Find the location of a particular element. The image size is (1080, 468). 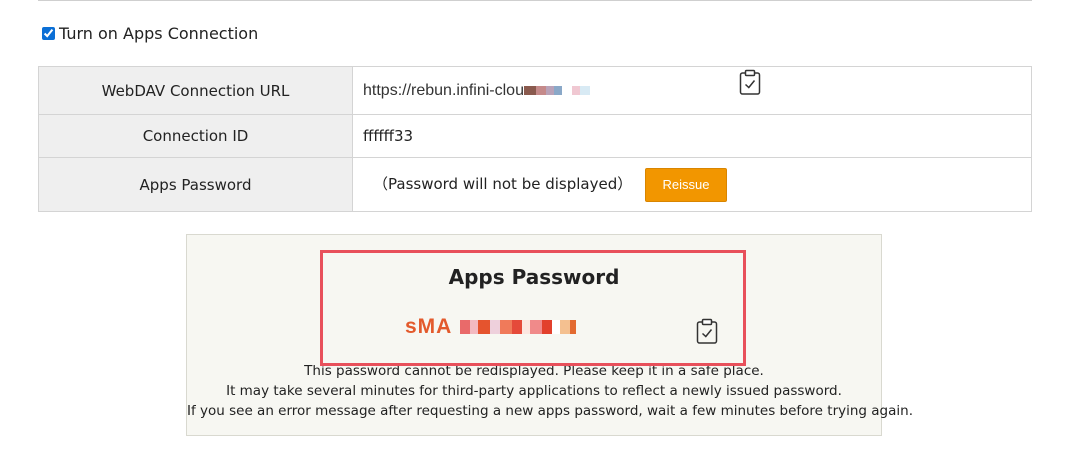

apps-password-cell: （Password will not be displayed） Reissue is located at coordinates (692, 184).